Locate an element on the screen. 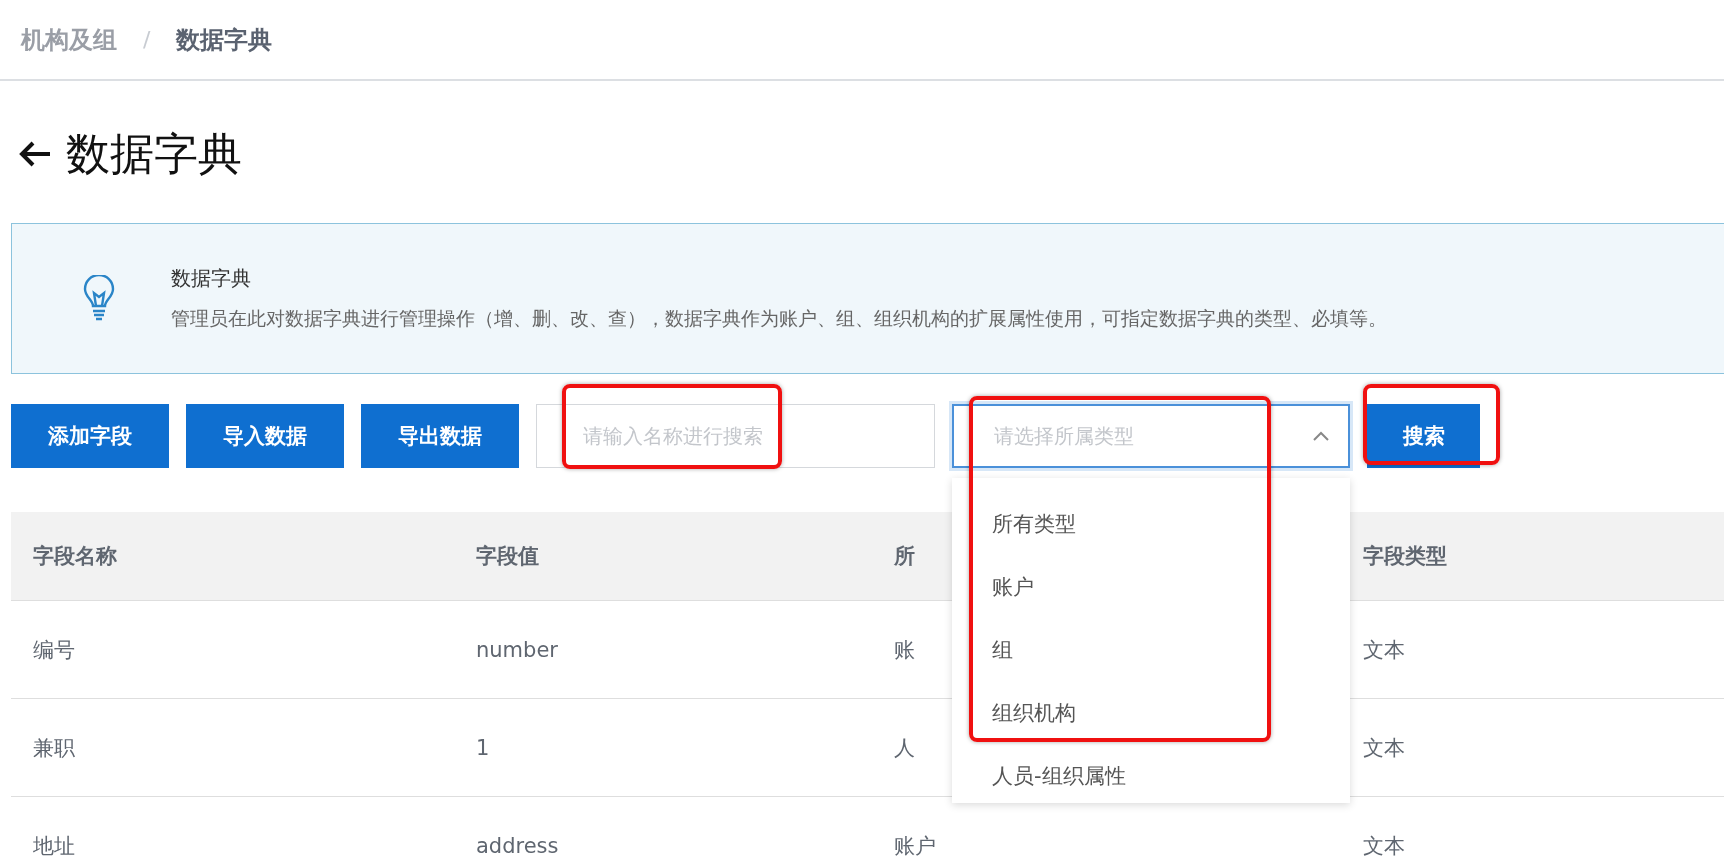 The image size is (1724, 868). table-cell: address is located at coordinates (517, 845).